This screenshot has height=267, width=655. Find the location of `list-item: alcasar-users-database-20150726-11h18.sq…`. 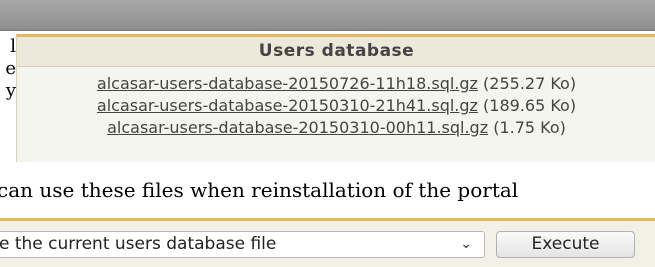

list-item: alcasar-users-database-20150726-11h18.sq… is located at coordinates (336, 84).